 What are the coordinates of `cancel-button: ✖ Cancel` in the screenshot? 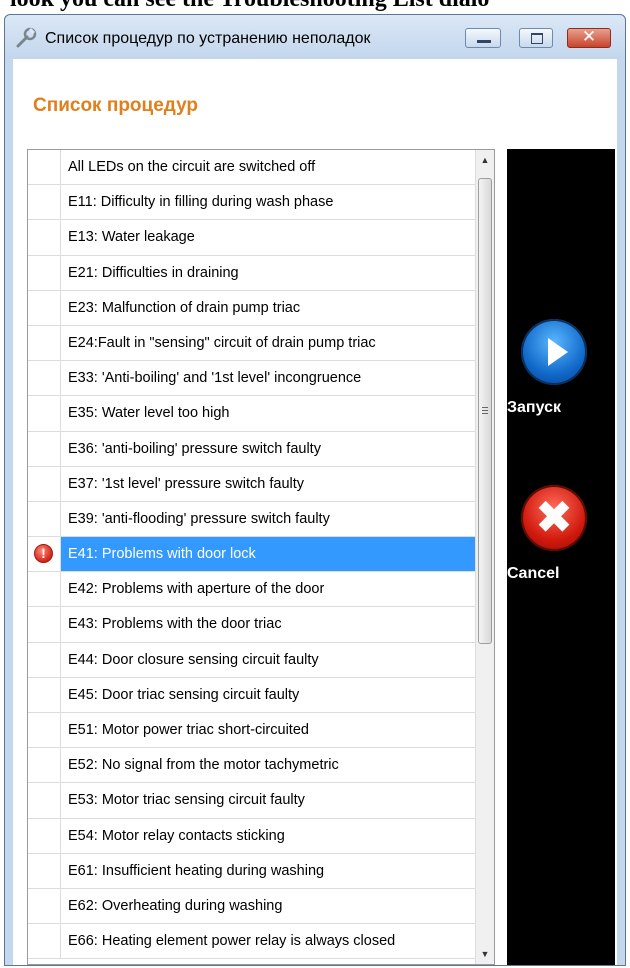 It's located at (561, 545).